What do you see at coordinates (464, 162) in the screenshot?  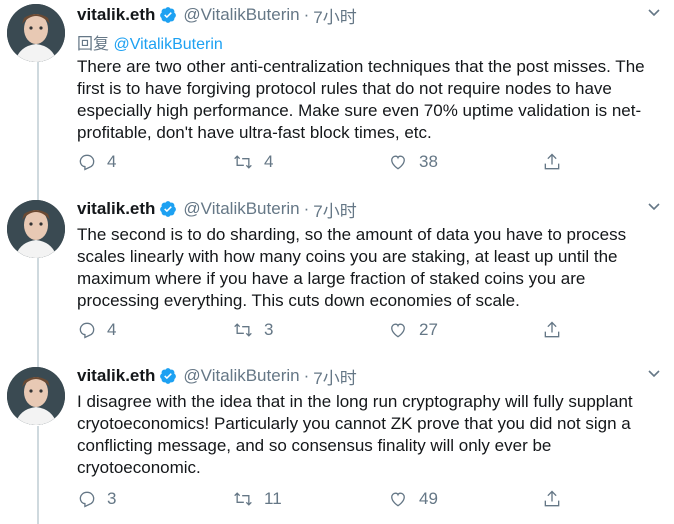 I see `like-button: 38` at bounding box center [464, 162].